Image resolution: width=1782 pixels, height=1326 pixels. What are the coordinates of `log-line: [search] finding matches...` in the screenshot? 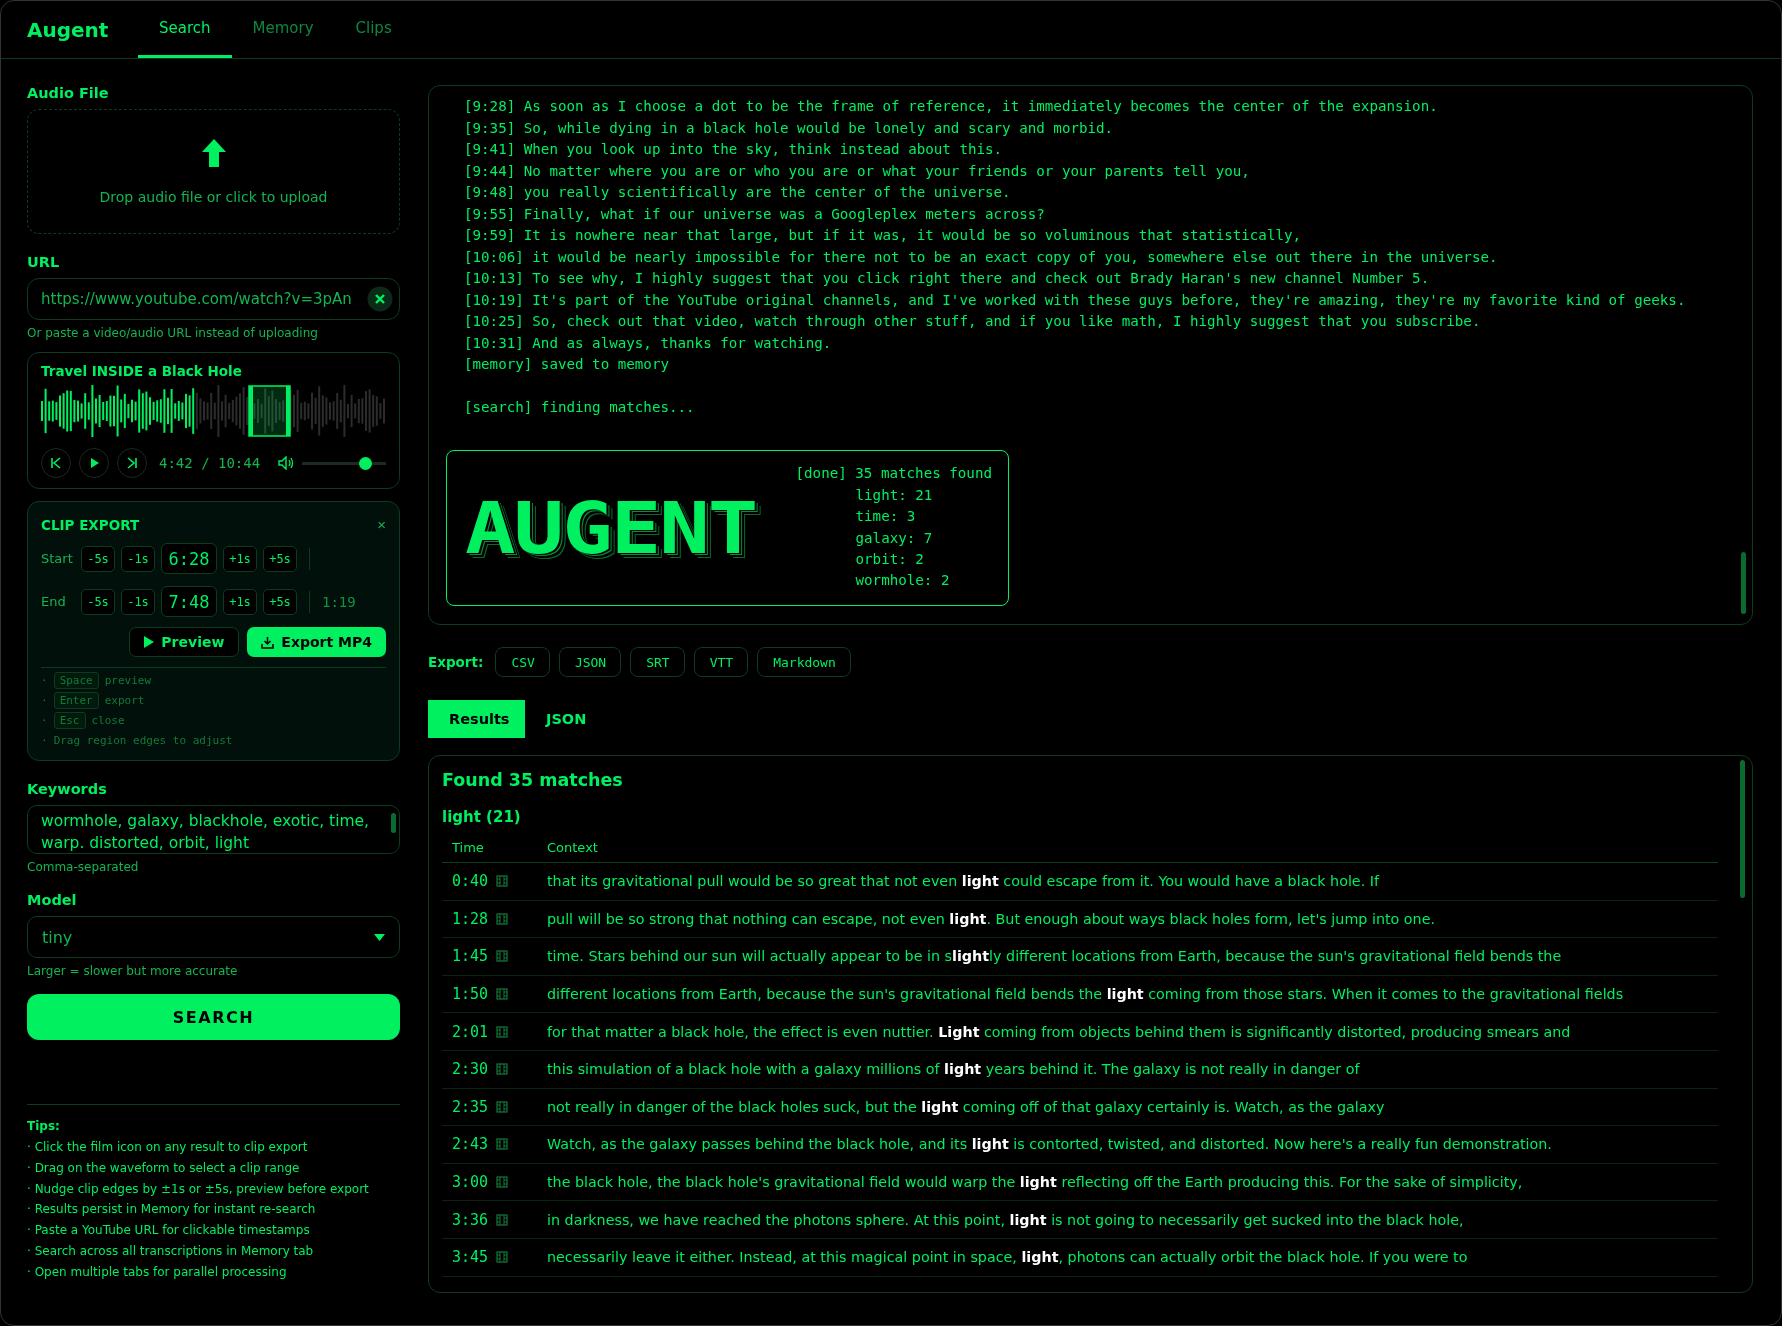 It's located at (579, 407).